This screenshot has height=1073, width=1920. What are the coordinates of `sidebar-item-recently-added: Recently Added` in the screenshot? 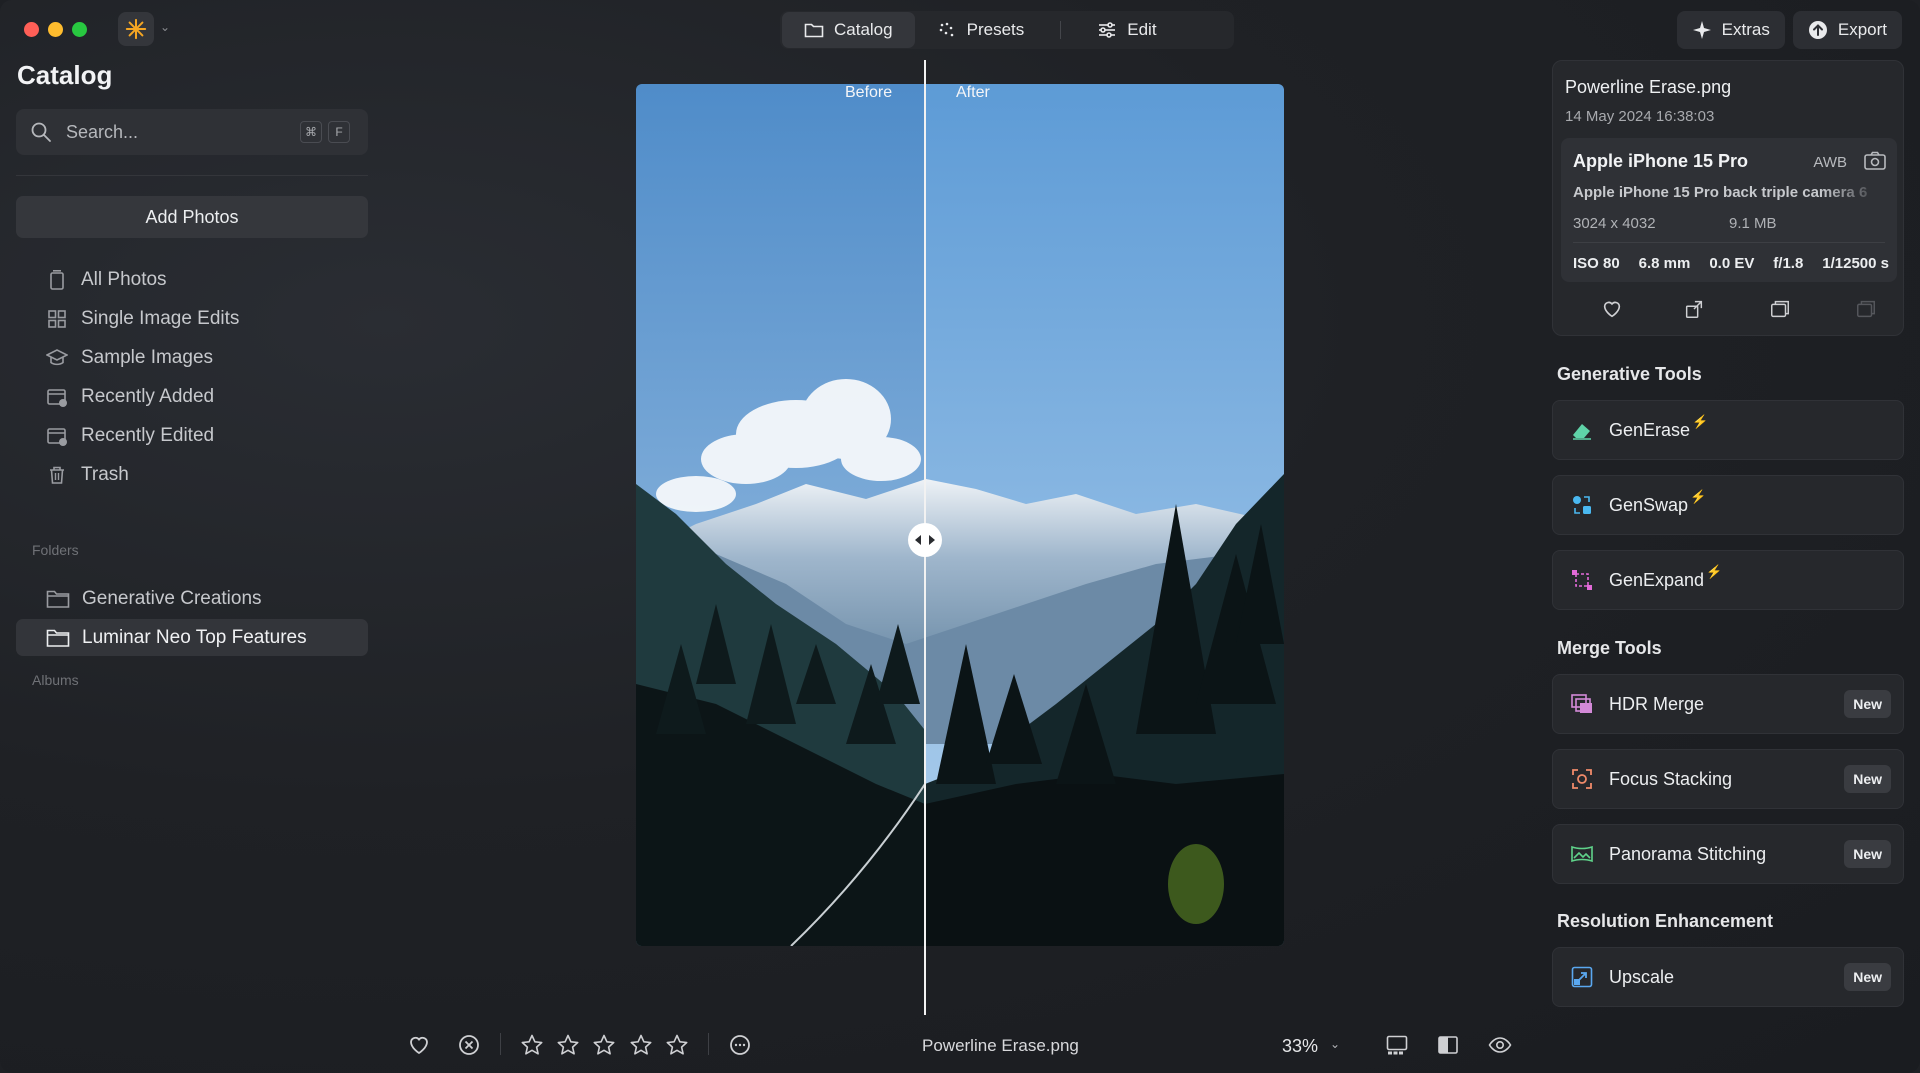 It's located at (192, 396).